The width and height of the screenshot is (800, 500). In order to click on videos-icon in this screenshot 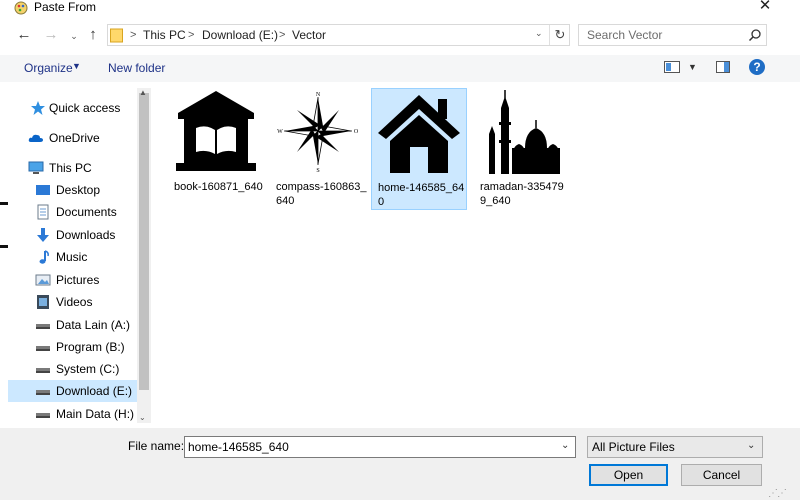, I will do `click(43, 302)`.